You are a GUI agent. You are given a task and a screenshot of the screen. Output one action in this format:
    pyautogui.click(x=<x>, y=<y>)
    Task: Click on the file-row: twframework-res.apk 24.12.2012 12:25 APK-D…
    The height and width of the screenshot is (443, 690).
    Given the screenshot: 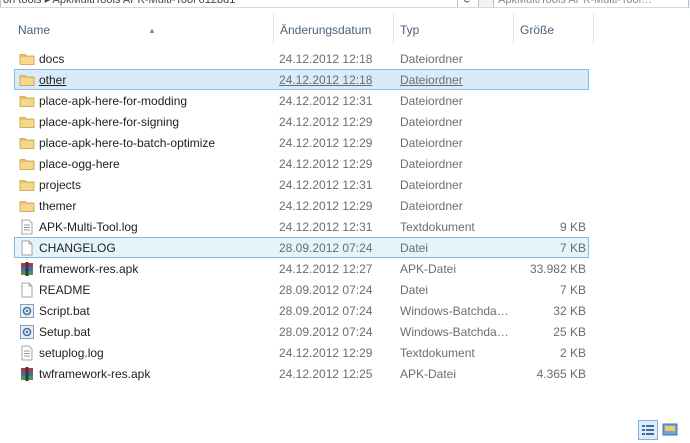 What is the action you would take?
    pyautogui.click(x=301, y=373)
    